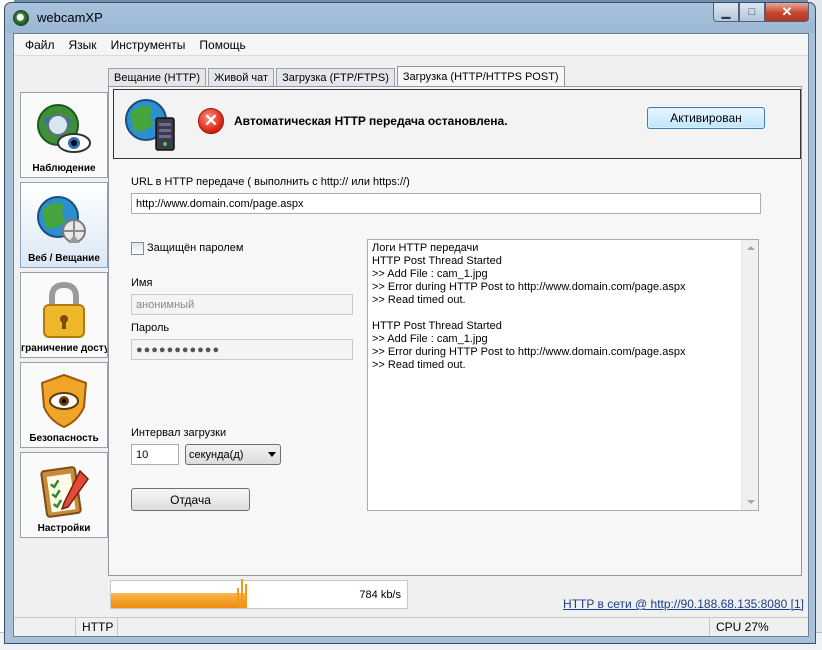 This screenshot has width=822, height=650. Describe the element at coordinates (97, 627) in the screenshot. I see `status-protocol: HTTP` at that location.